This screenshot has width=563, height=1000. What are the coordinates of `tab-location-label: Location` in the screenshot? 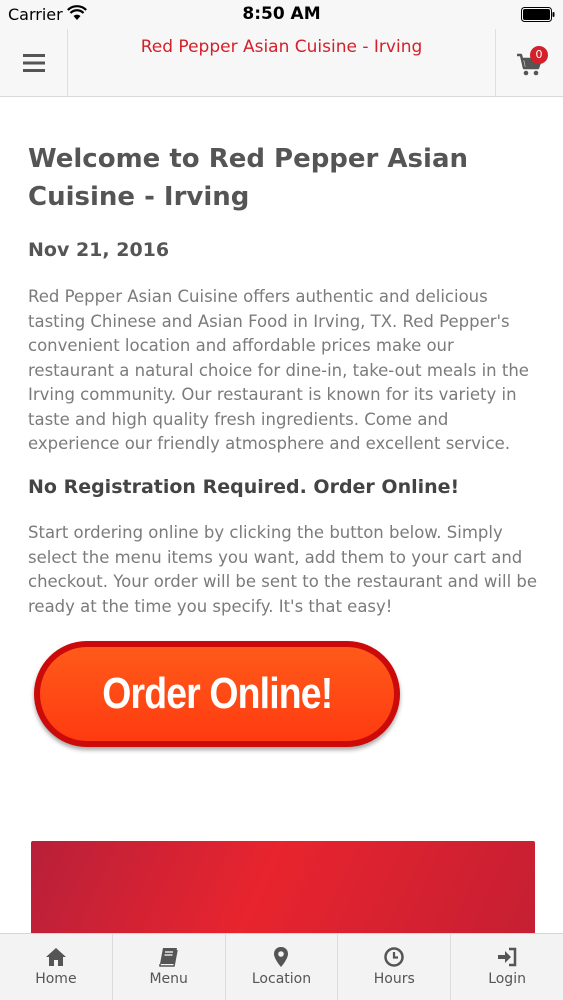 It's located at (281, 979).